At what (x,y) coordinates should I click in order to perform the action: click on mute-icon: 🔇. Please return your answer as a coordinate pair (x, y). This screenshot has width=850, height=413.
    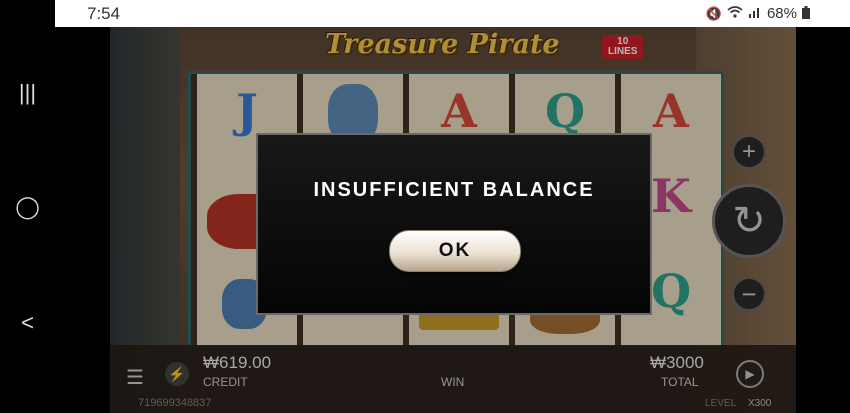
    Looking at the image, I should click on (713, 13).